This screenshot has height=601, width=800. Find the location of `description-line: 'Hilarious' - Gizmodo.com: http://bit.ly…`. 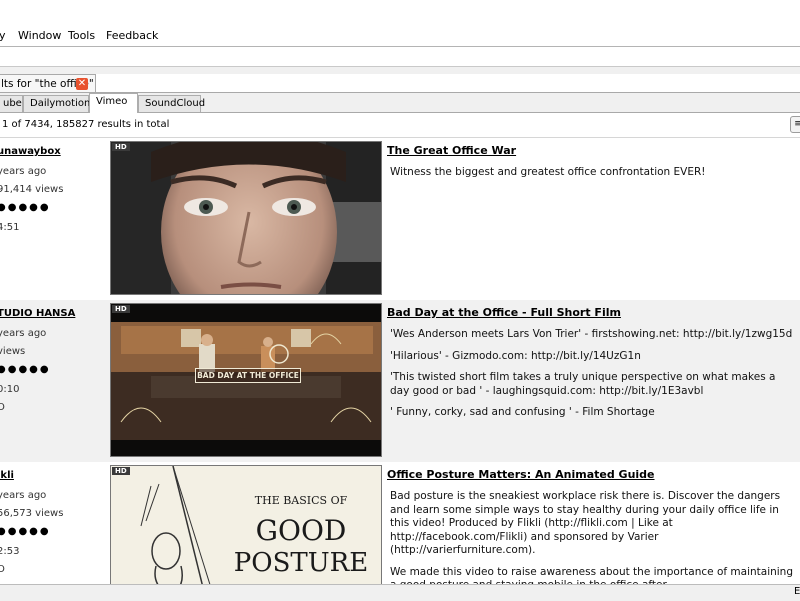

description-line: 'Hilarious' - Gizmodo.com: http://bit.ly… is located at coordinates (515, 355).